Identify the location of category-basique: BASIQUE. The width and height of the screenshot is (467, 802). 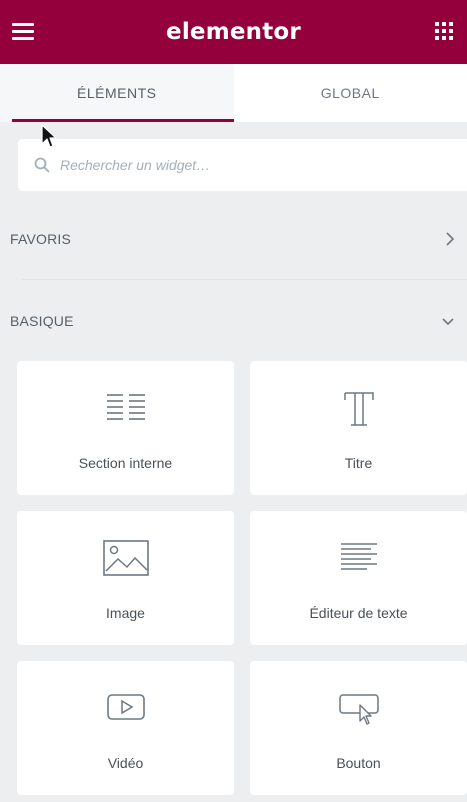
(233, 321).